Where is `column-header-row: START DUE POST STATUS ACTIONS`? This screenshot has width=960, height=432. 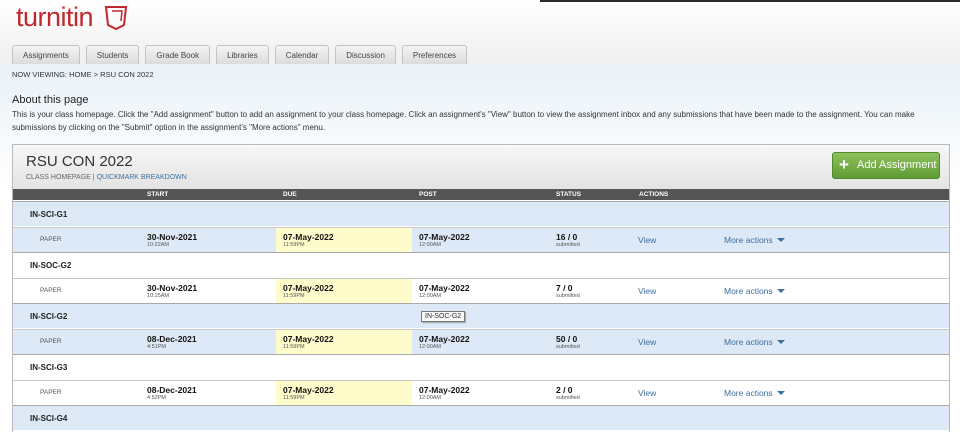 column-header-row: START DUE POST STATUS ACTIONS is located at coordinates (481, 194).